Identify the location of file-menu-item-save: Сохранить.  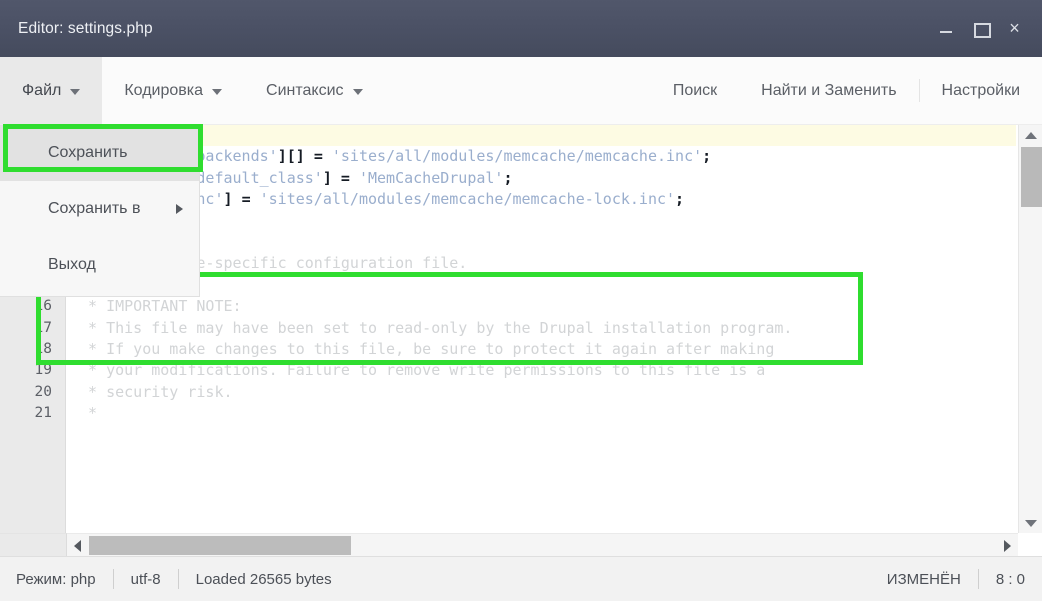
(99, 153).